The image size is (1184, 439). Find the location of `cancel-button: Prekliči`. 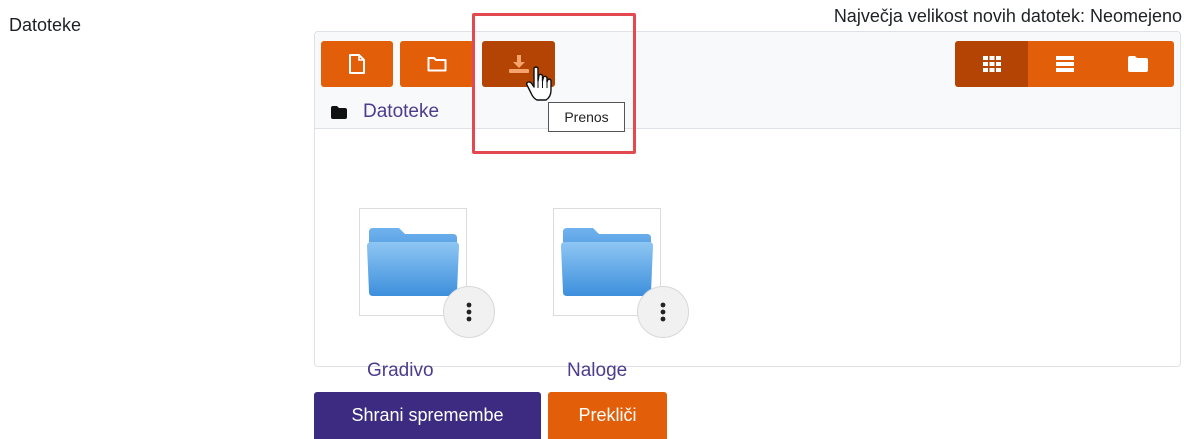

cancel-button: Prekliči is located at coordinates (607, 415).